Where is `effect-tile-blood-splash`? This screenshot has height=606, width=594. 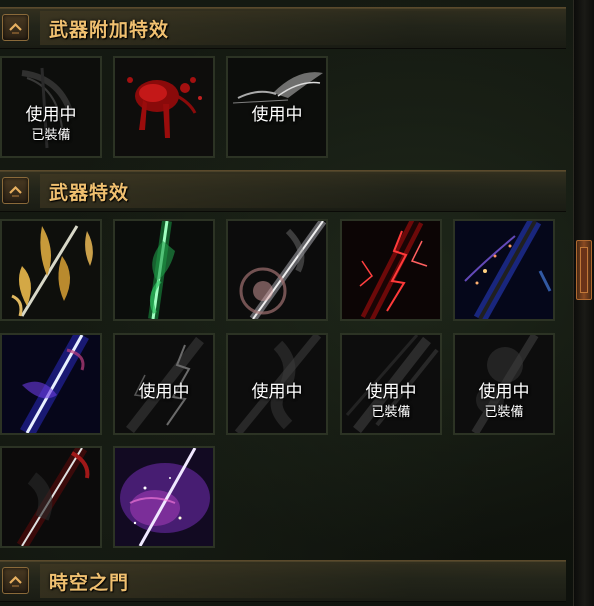
effect-tile-blood-splash is located at coordinates (164, 107).